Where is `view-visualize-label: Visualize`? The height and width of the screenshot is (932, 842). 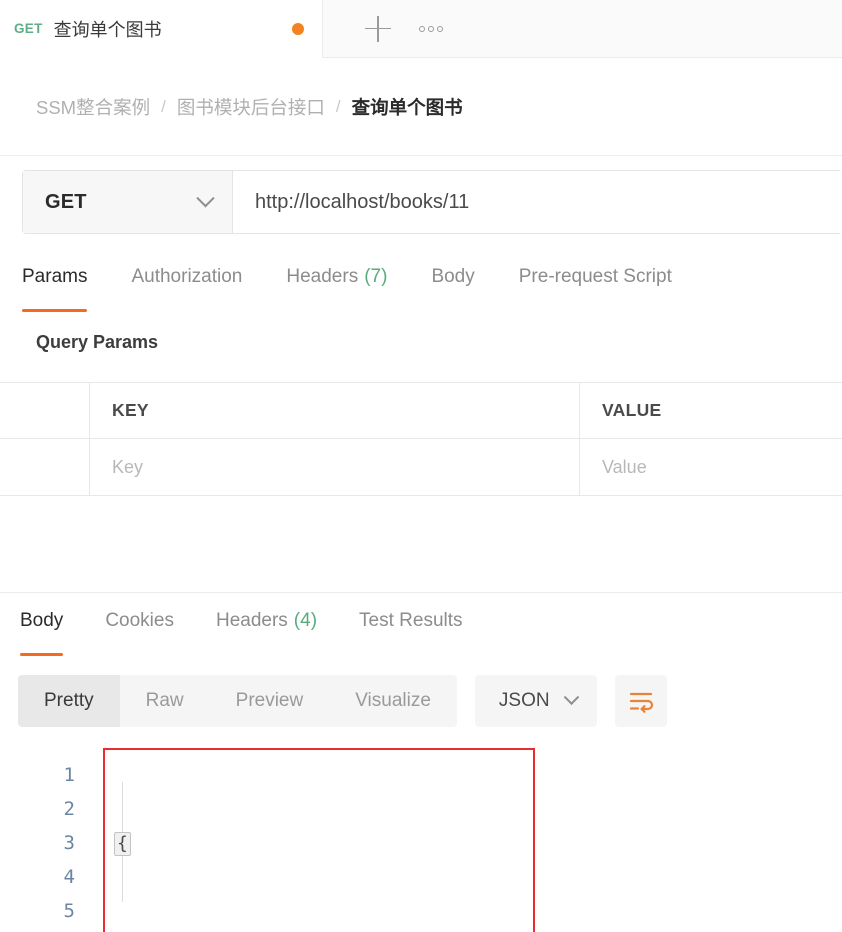
view-visualize-label: Visualize is located at coordinates (393, 700).